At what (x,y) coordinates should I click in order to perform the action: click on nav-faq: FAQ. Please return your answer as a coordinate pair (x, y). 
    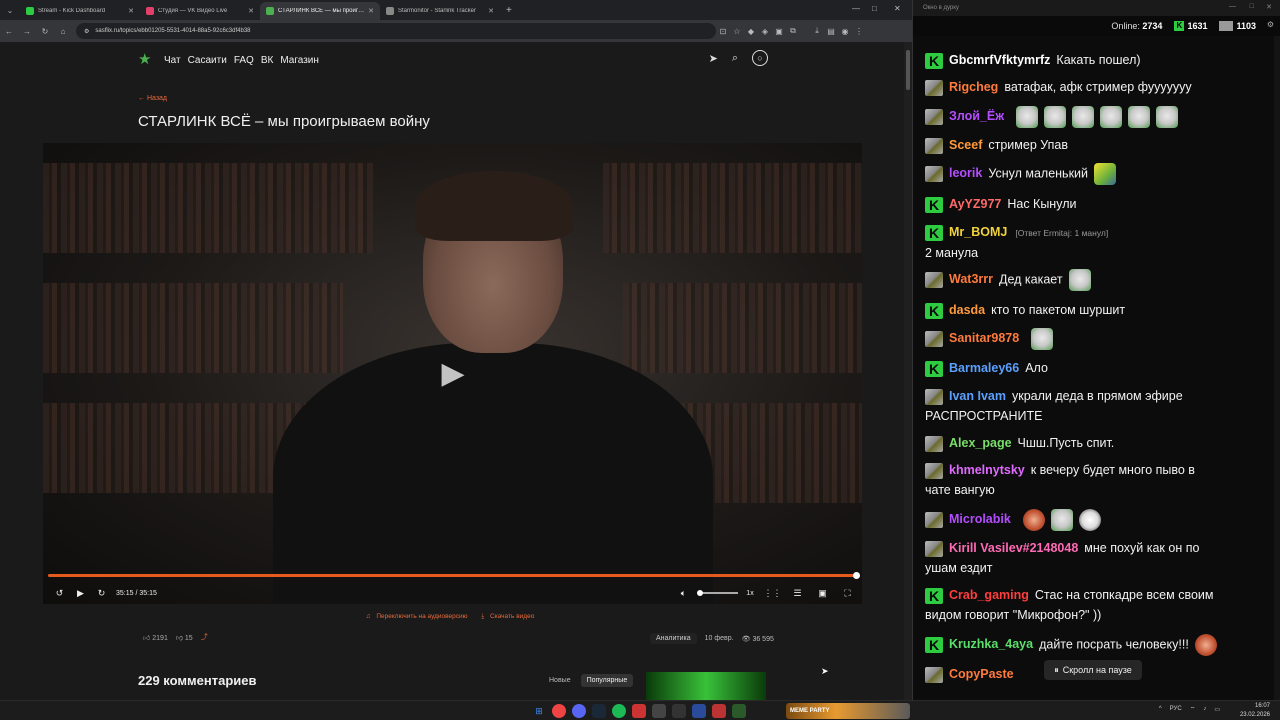
    Looking at the image, I should click on (244, 60).